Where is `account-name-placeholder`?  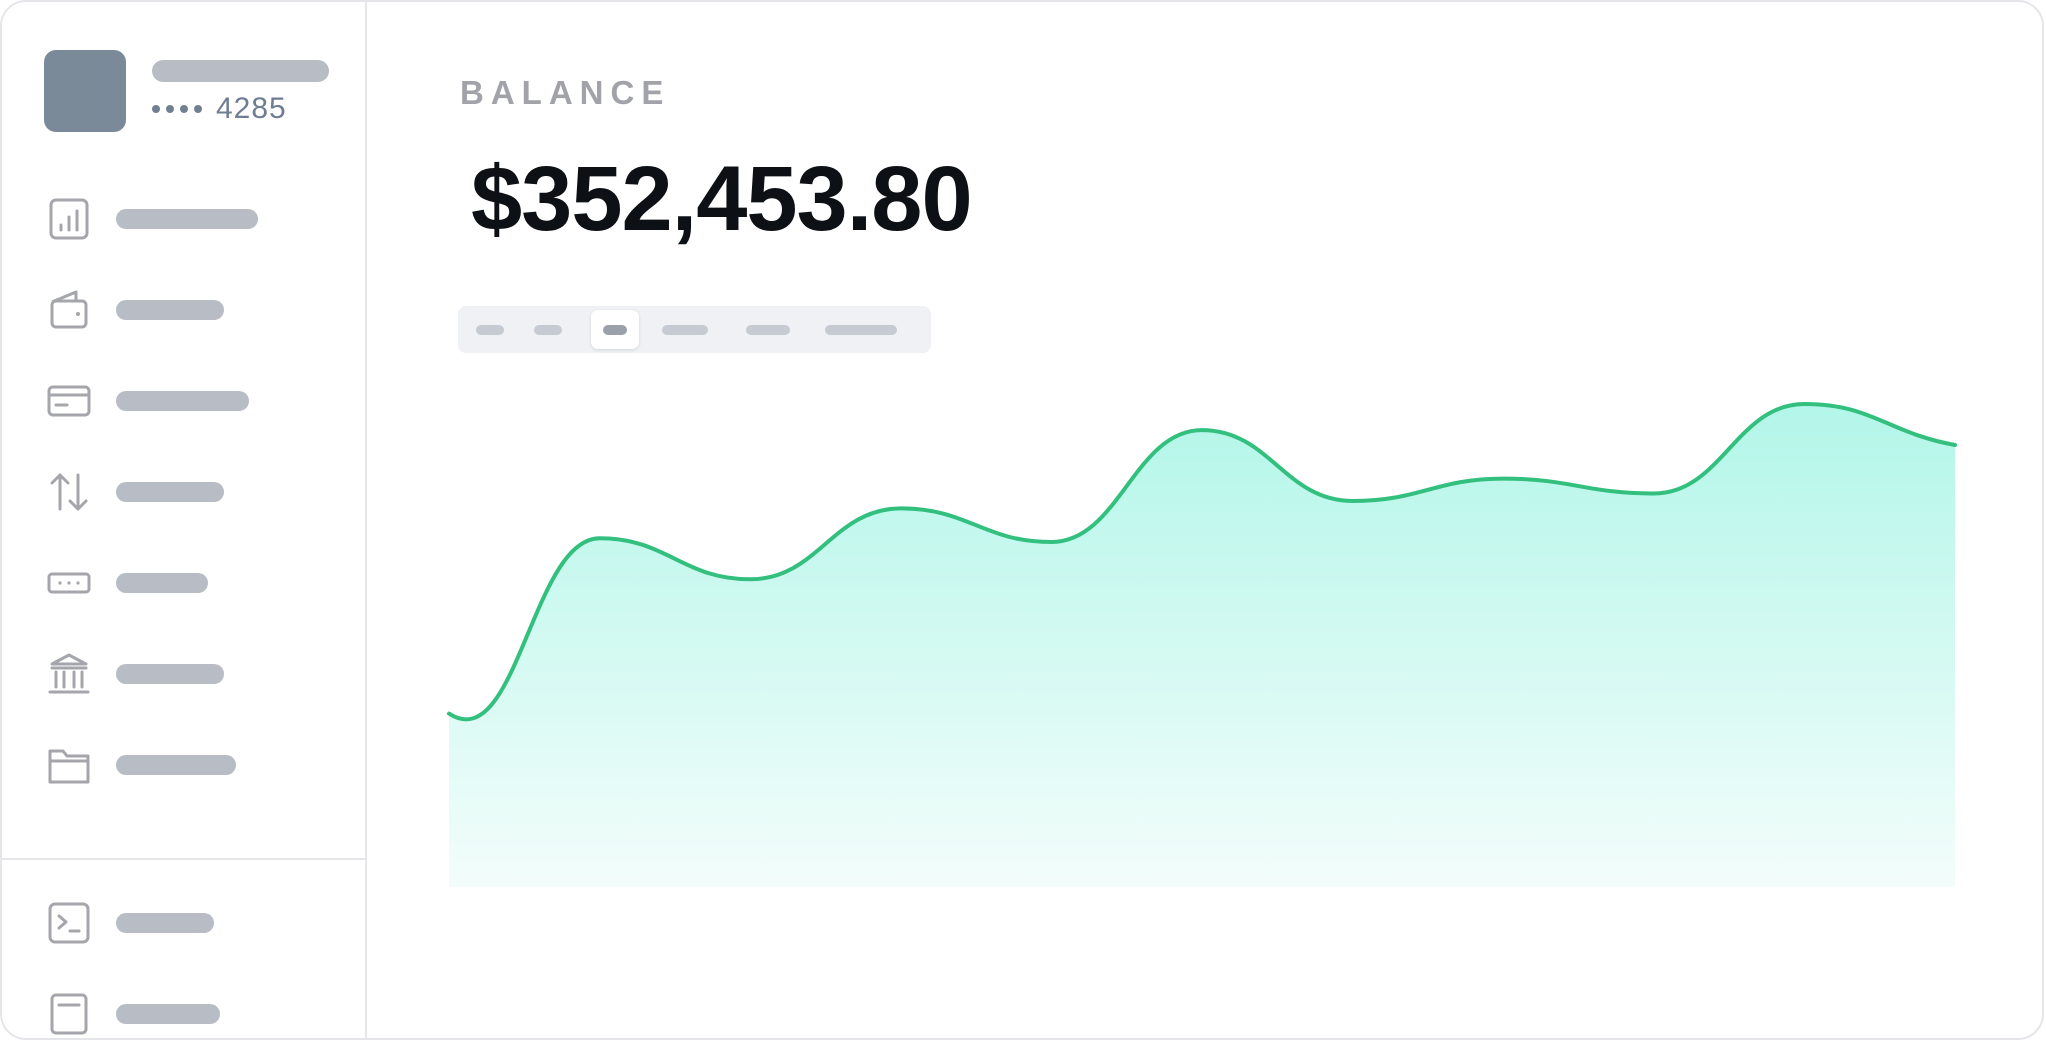
account-name-placeholder is located at coordinates (240, 71).